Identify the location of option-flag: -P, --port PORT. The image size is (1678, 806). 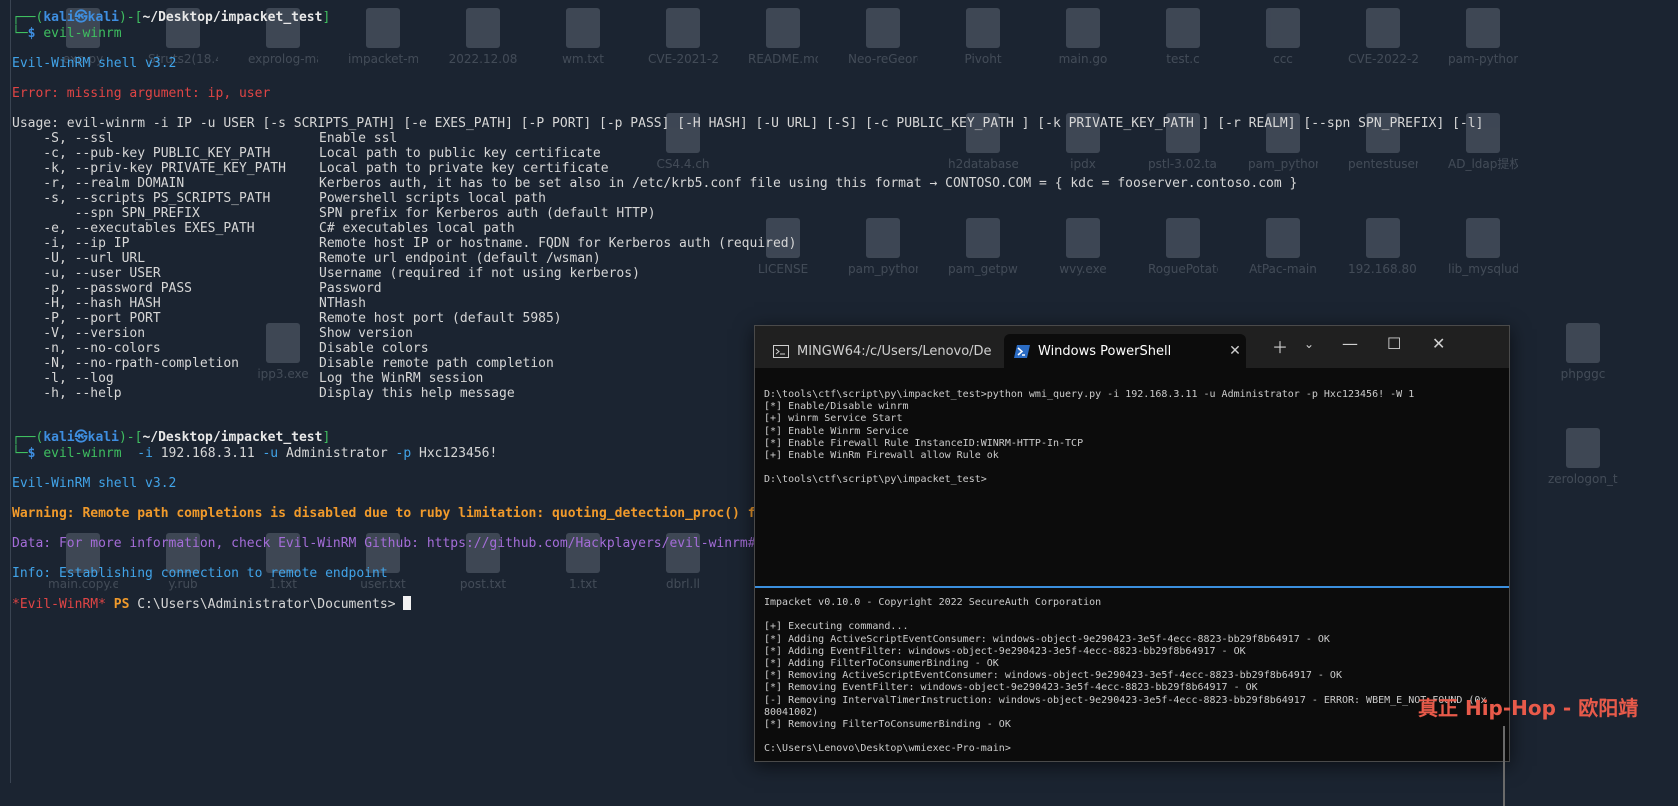
(86, 318).